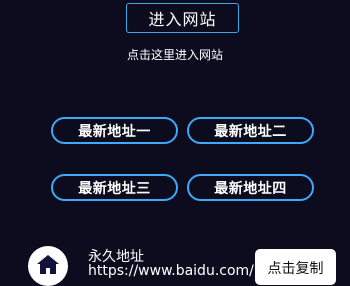 Image resolution: width=350 pixels, height=286 pixels. I want to click on enter-site-button: 进入网站, so click(182, 18).